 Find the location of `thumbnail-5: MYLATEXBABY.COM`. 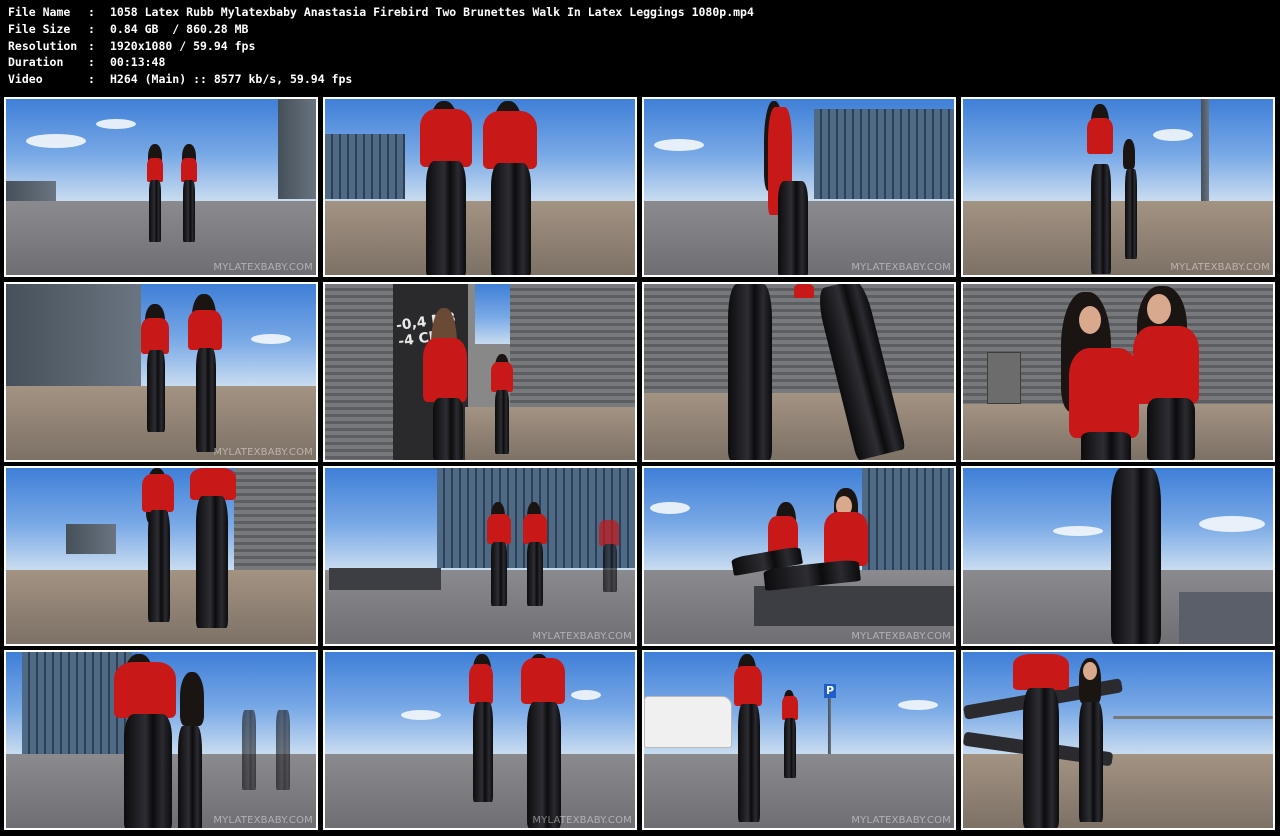

thumbnail-5: MYLATEXBABY.COM is located at coordinates (161, 372).